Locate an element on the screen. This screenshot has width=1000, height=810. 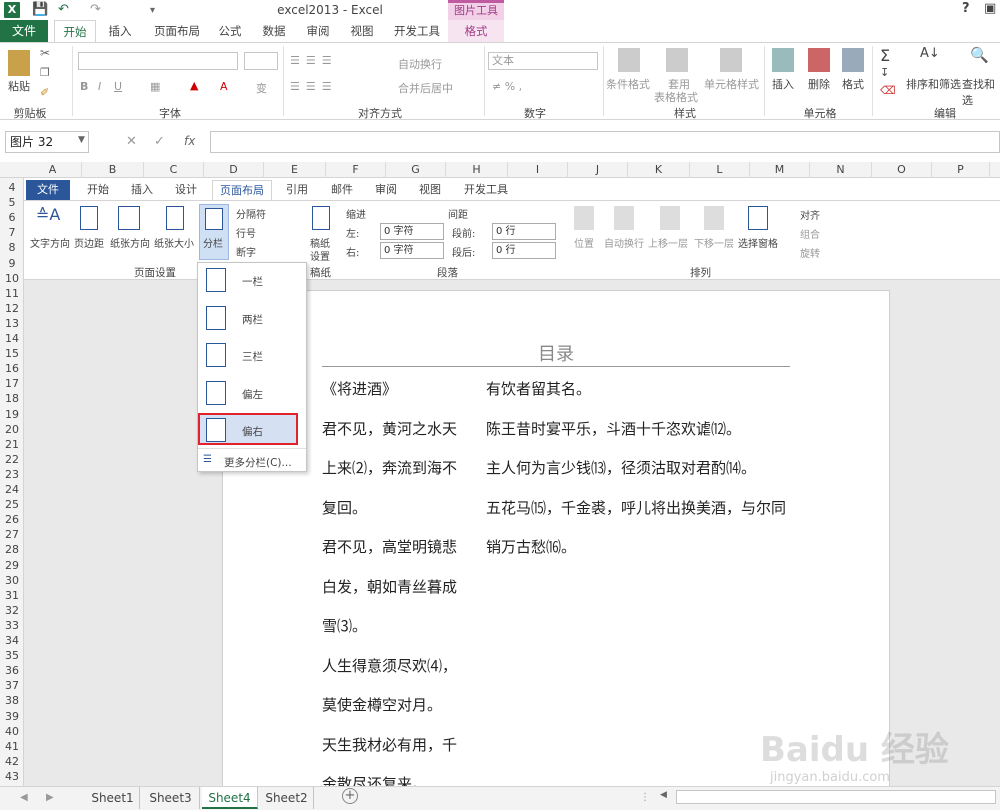
column-header-l: L is located at coordinates (720, 170).